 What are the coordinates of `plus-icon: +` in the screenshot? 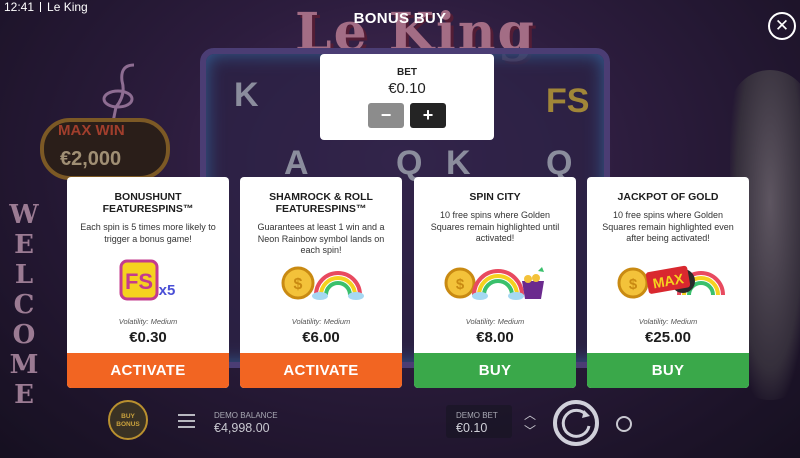 It's located at (428, 115).